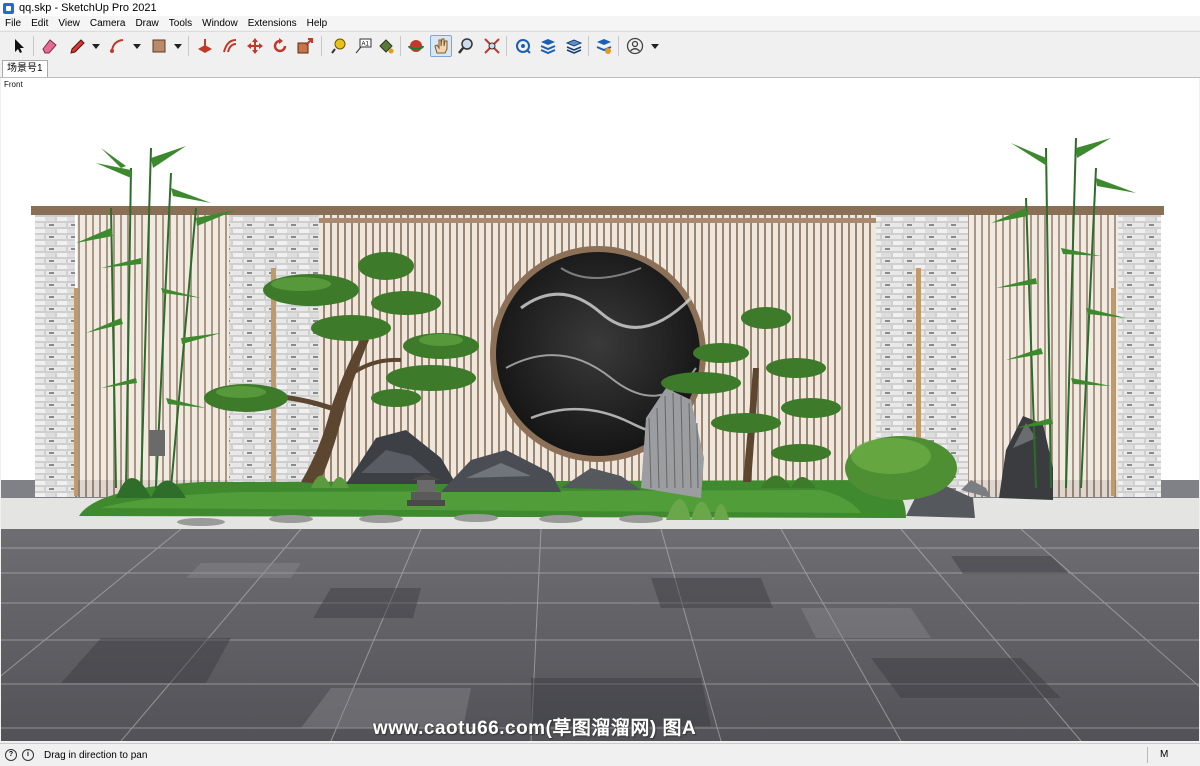  I want to click on pencil-icon, so click(77, 46).